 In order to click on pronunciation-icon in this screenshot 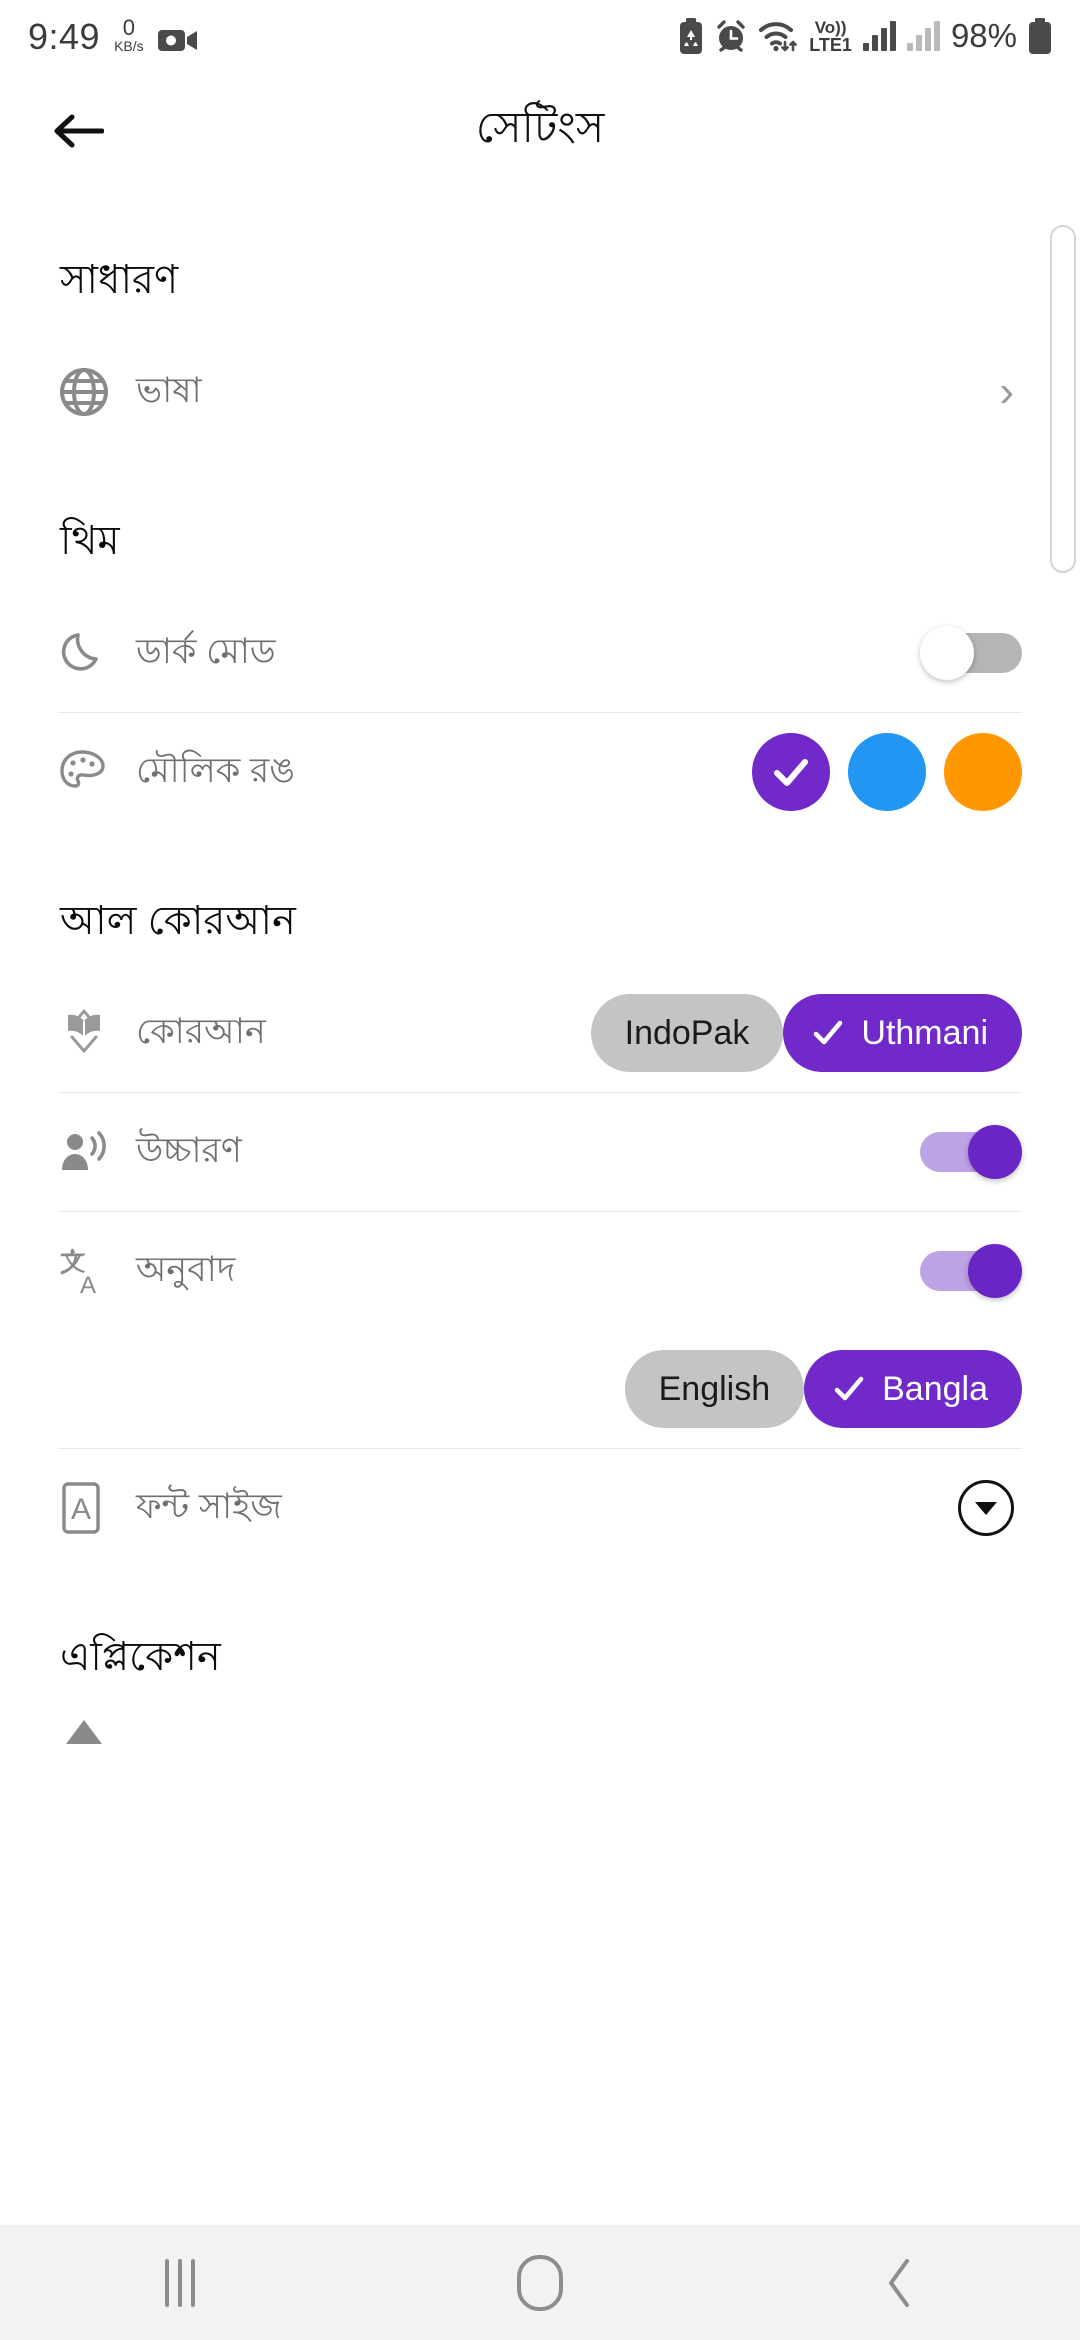, I will do `click(97, 1152)`.